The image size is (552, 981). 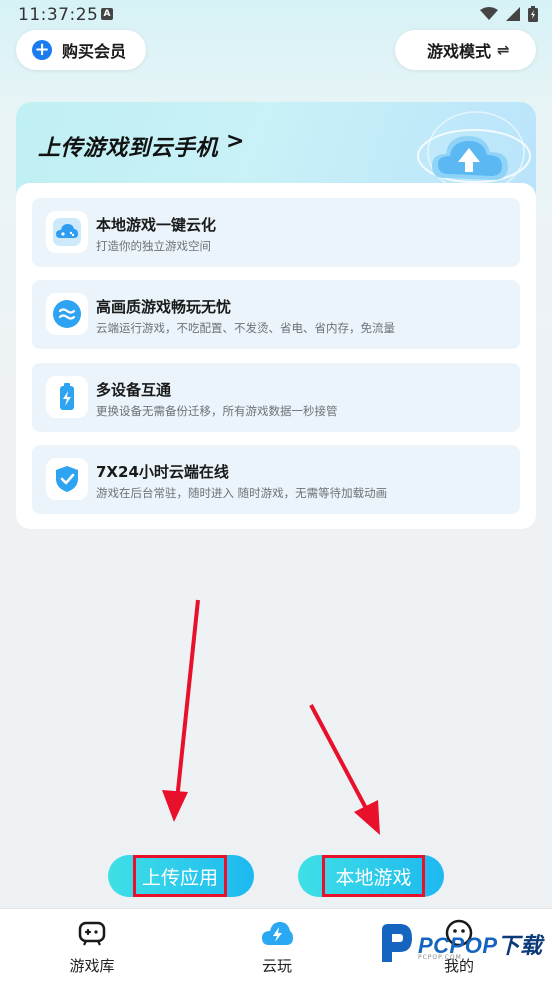 I want to click on feature-desc: 游戏在后台常驻，随时进入 随时游戏，无需等待加载动画, so click(x=242, y=493).